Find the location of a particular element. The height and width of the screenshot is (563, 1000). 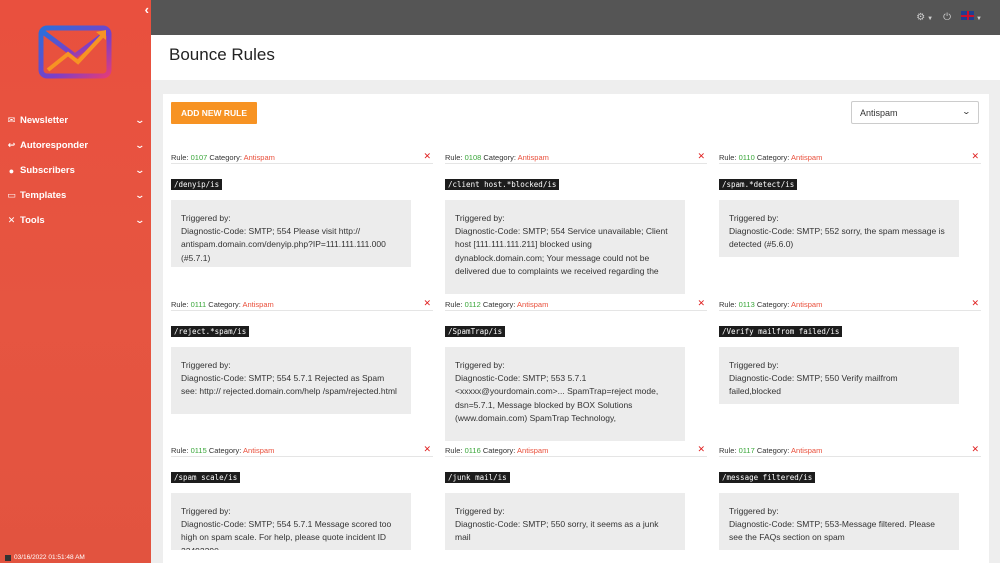

timestamp: 03/16/2022 01:51:48 AM is located at coordinates (45, 557).